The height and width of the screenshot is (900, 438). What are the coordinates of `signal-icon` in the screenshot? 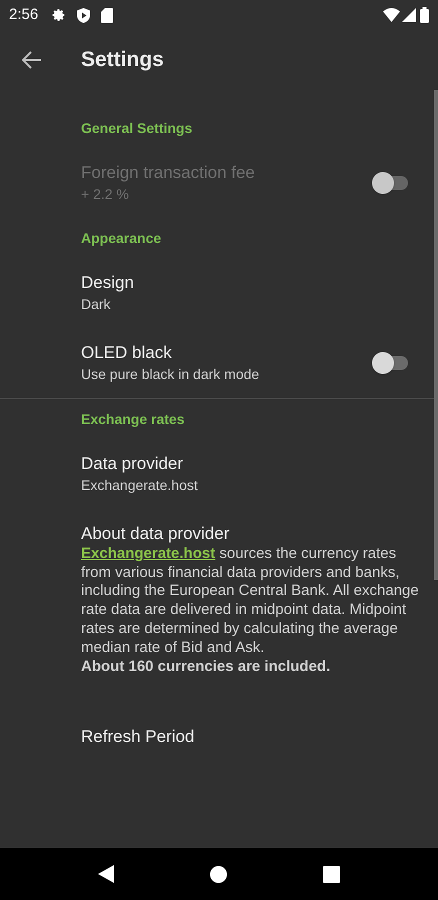 It's located at (409, 15).